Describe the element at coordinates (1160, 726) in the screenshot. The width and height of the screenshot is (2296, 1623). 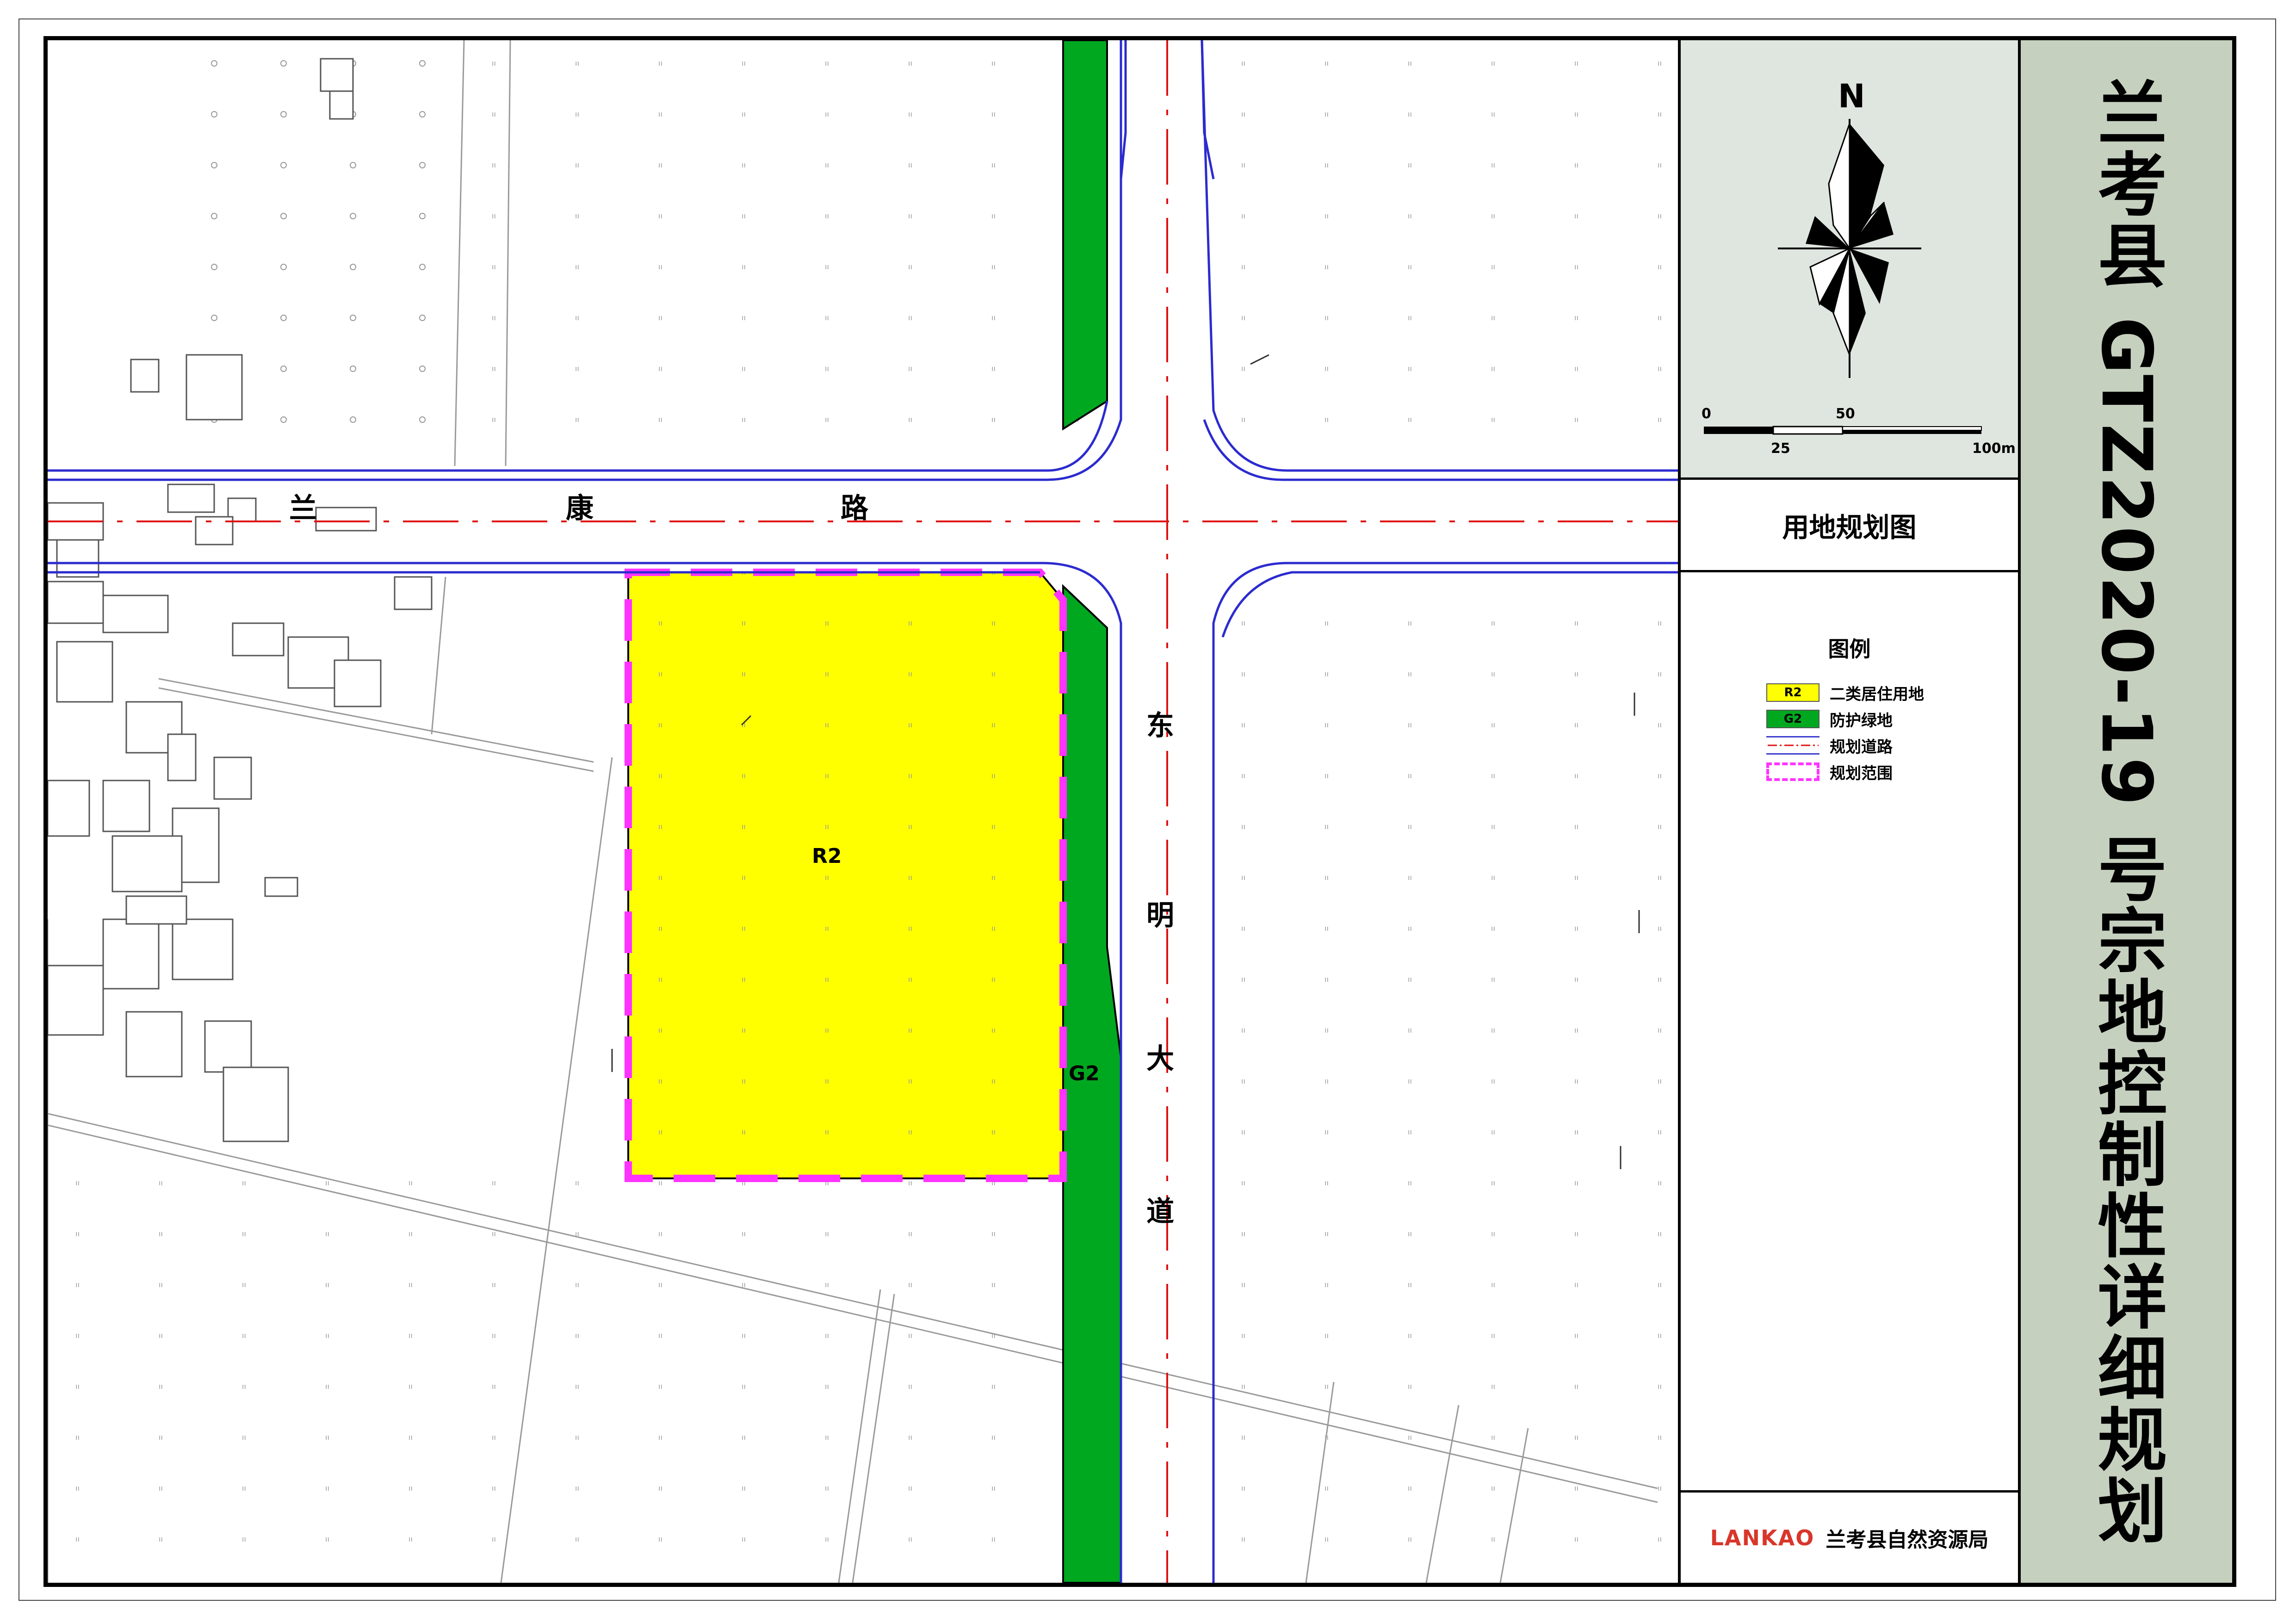
I see `road-label-dong: 东` at that location.